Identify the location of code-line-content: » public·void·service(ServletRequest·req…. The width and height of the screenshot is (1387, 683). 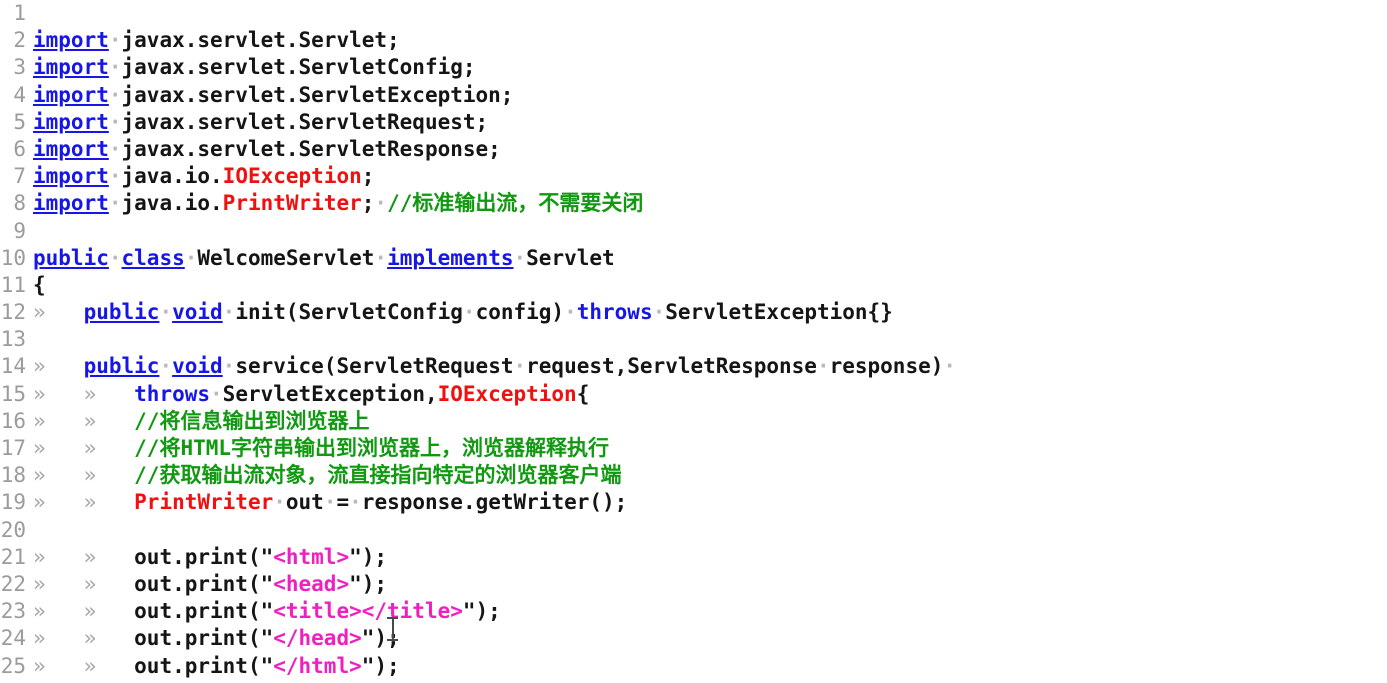
(491, 366).